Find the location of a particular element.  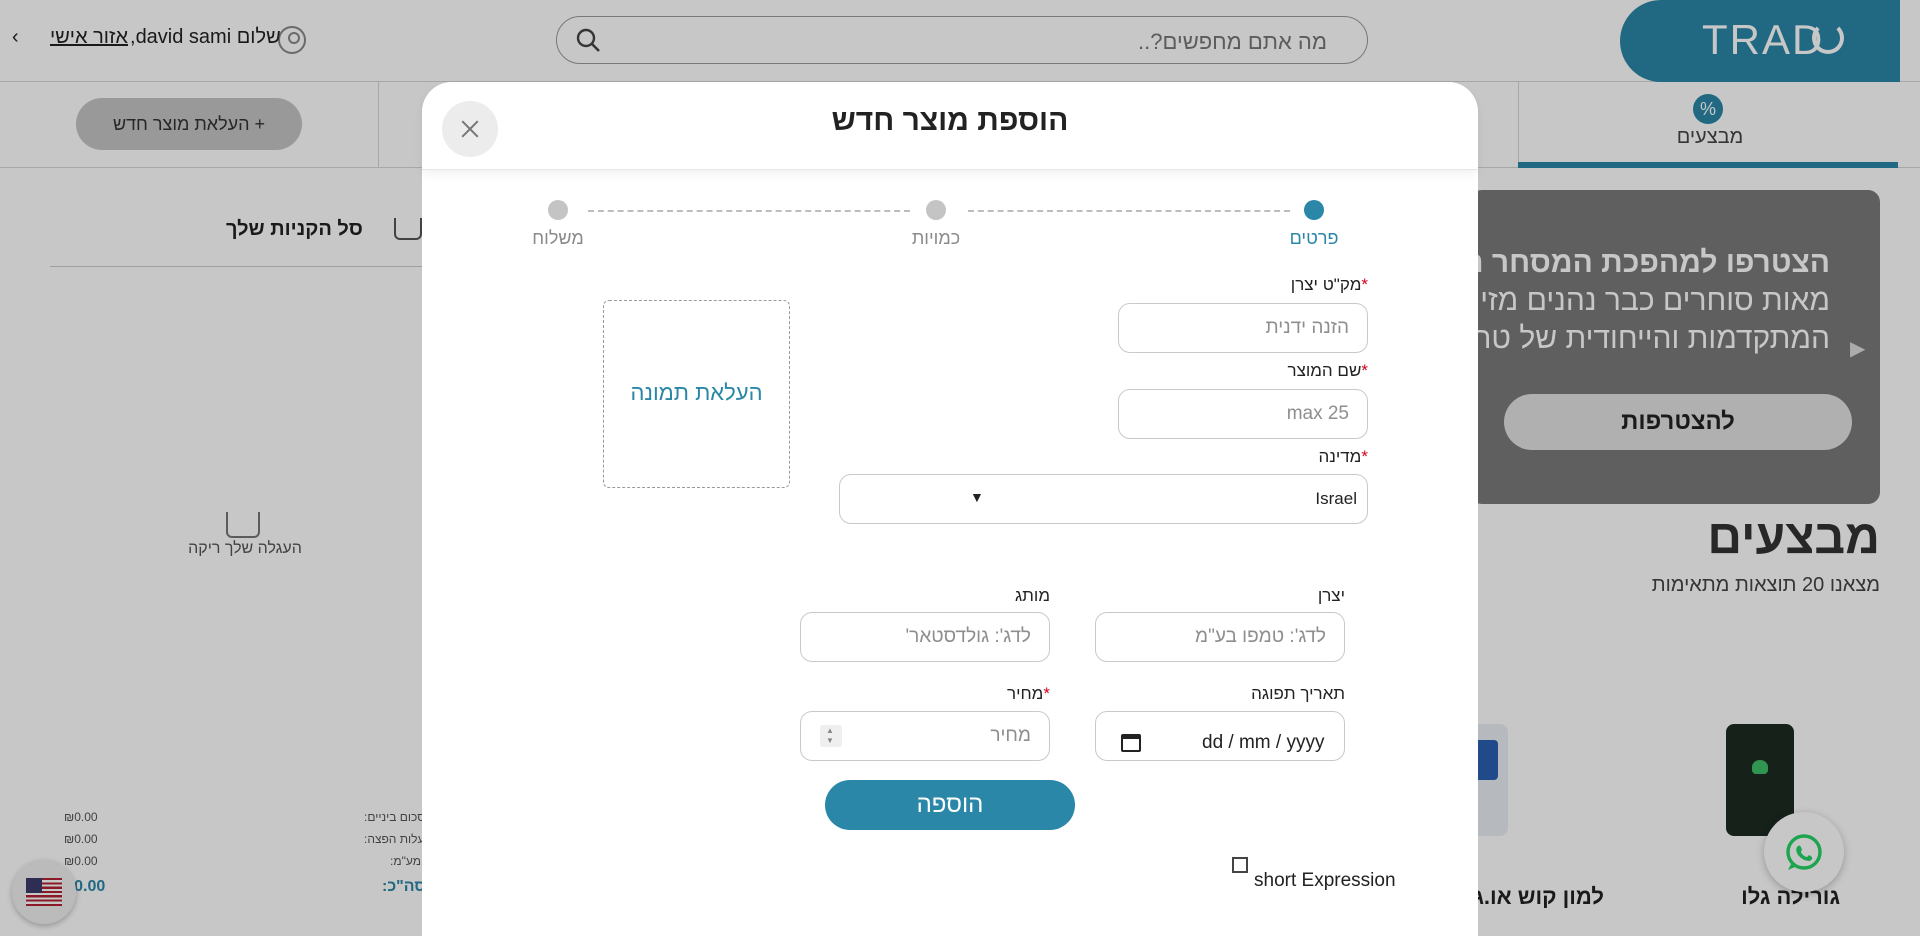

short-expression-label: short Expression is located at coordinates (1325, 881).